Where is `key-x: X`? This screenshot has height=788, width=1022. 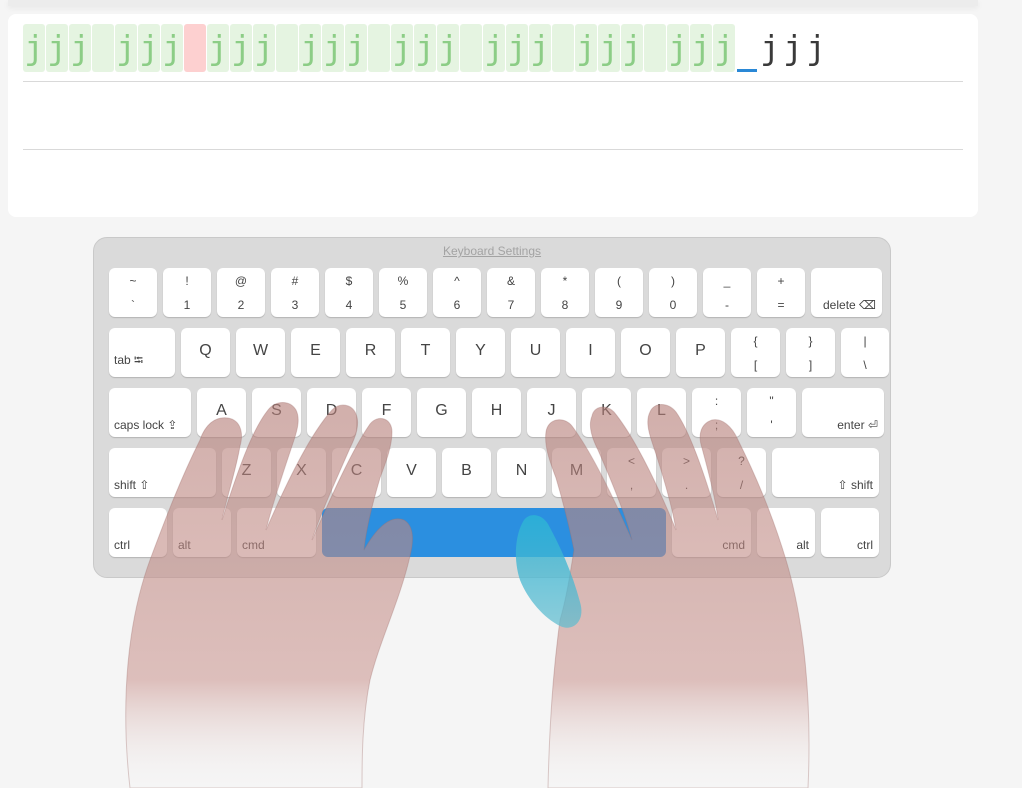 key-x: X is located at coordinates (301, 472).